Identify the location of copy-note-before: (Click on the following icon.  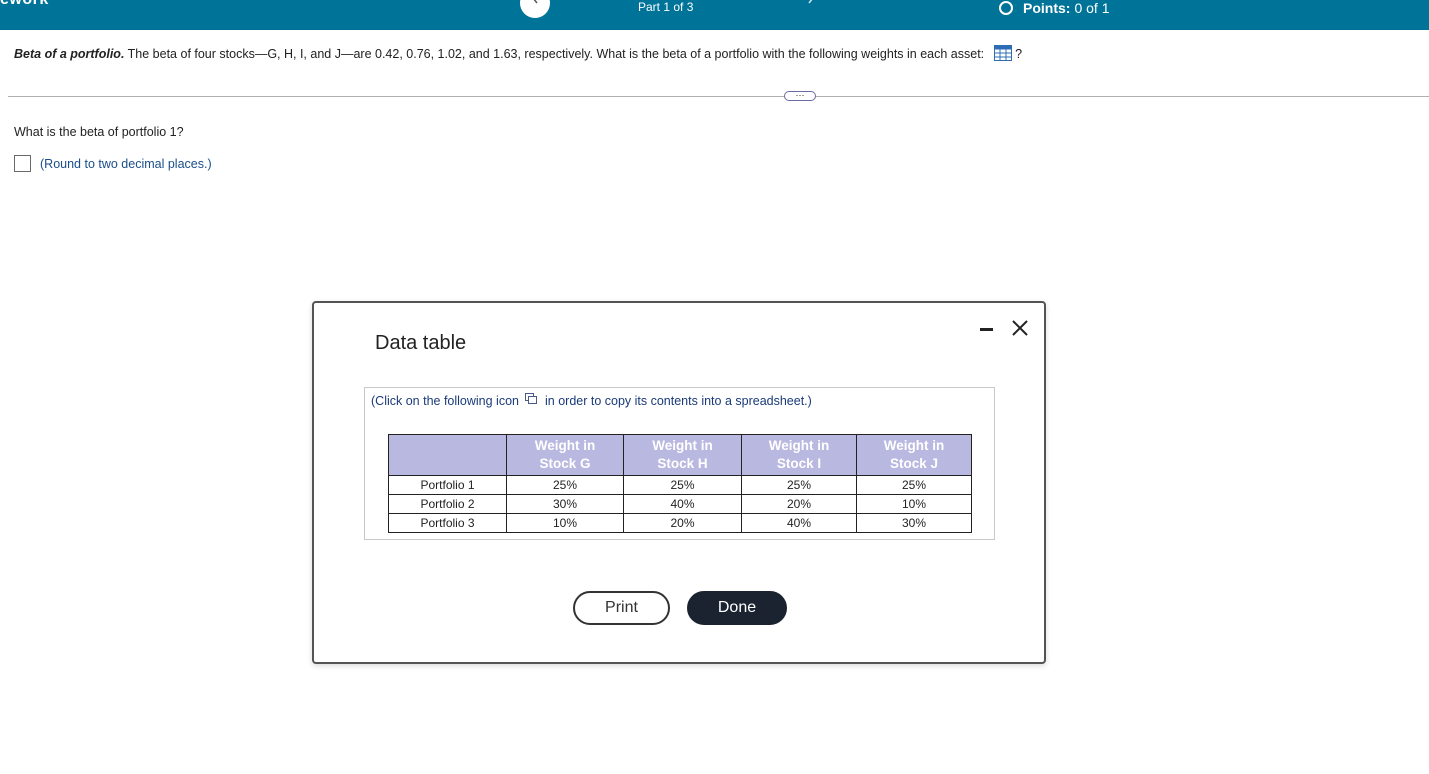
(445, 400).